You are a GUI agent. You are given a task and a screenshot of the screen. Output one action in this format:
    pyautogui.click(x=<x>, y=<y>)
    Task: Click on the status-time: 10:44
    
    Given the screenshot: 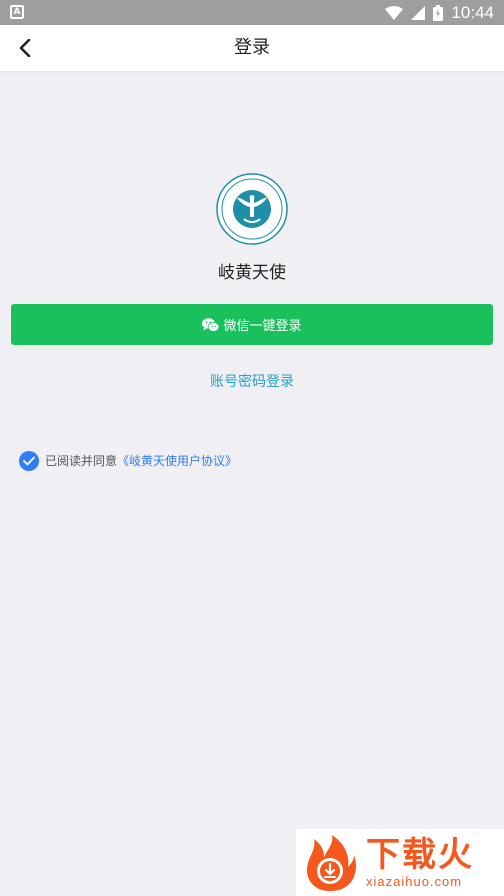 What is the action you would take?
    pyautogui.click(x=472, y=12)
    